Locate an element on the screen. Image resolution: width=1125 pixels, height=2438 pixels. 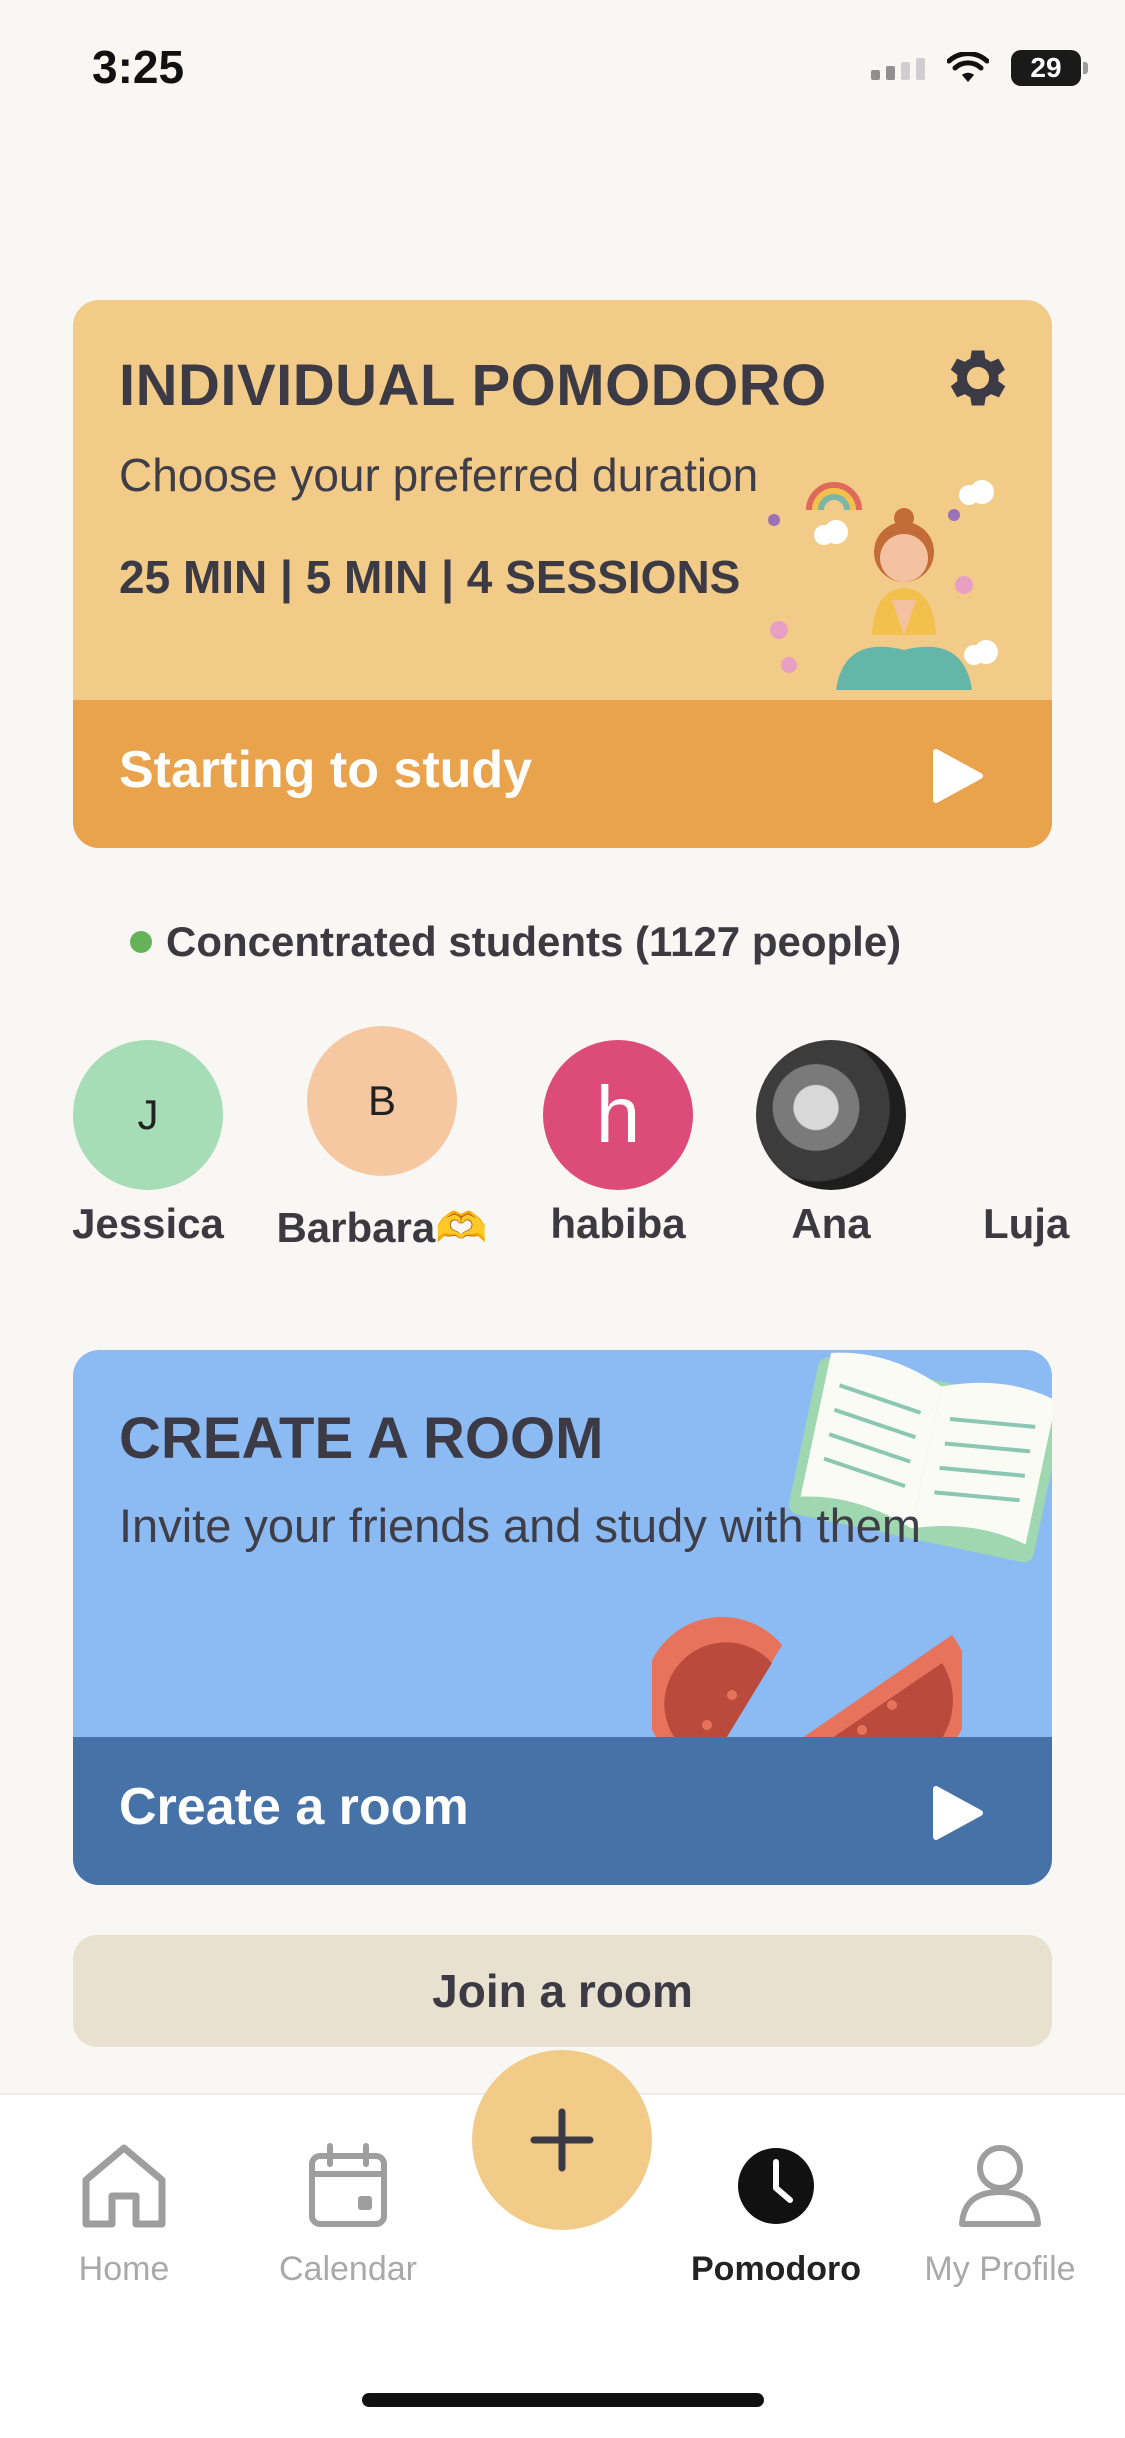
battery-level: 29 is located at coordinates (1046, 67).